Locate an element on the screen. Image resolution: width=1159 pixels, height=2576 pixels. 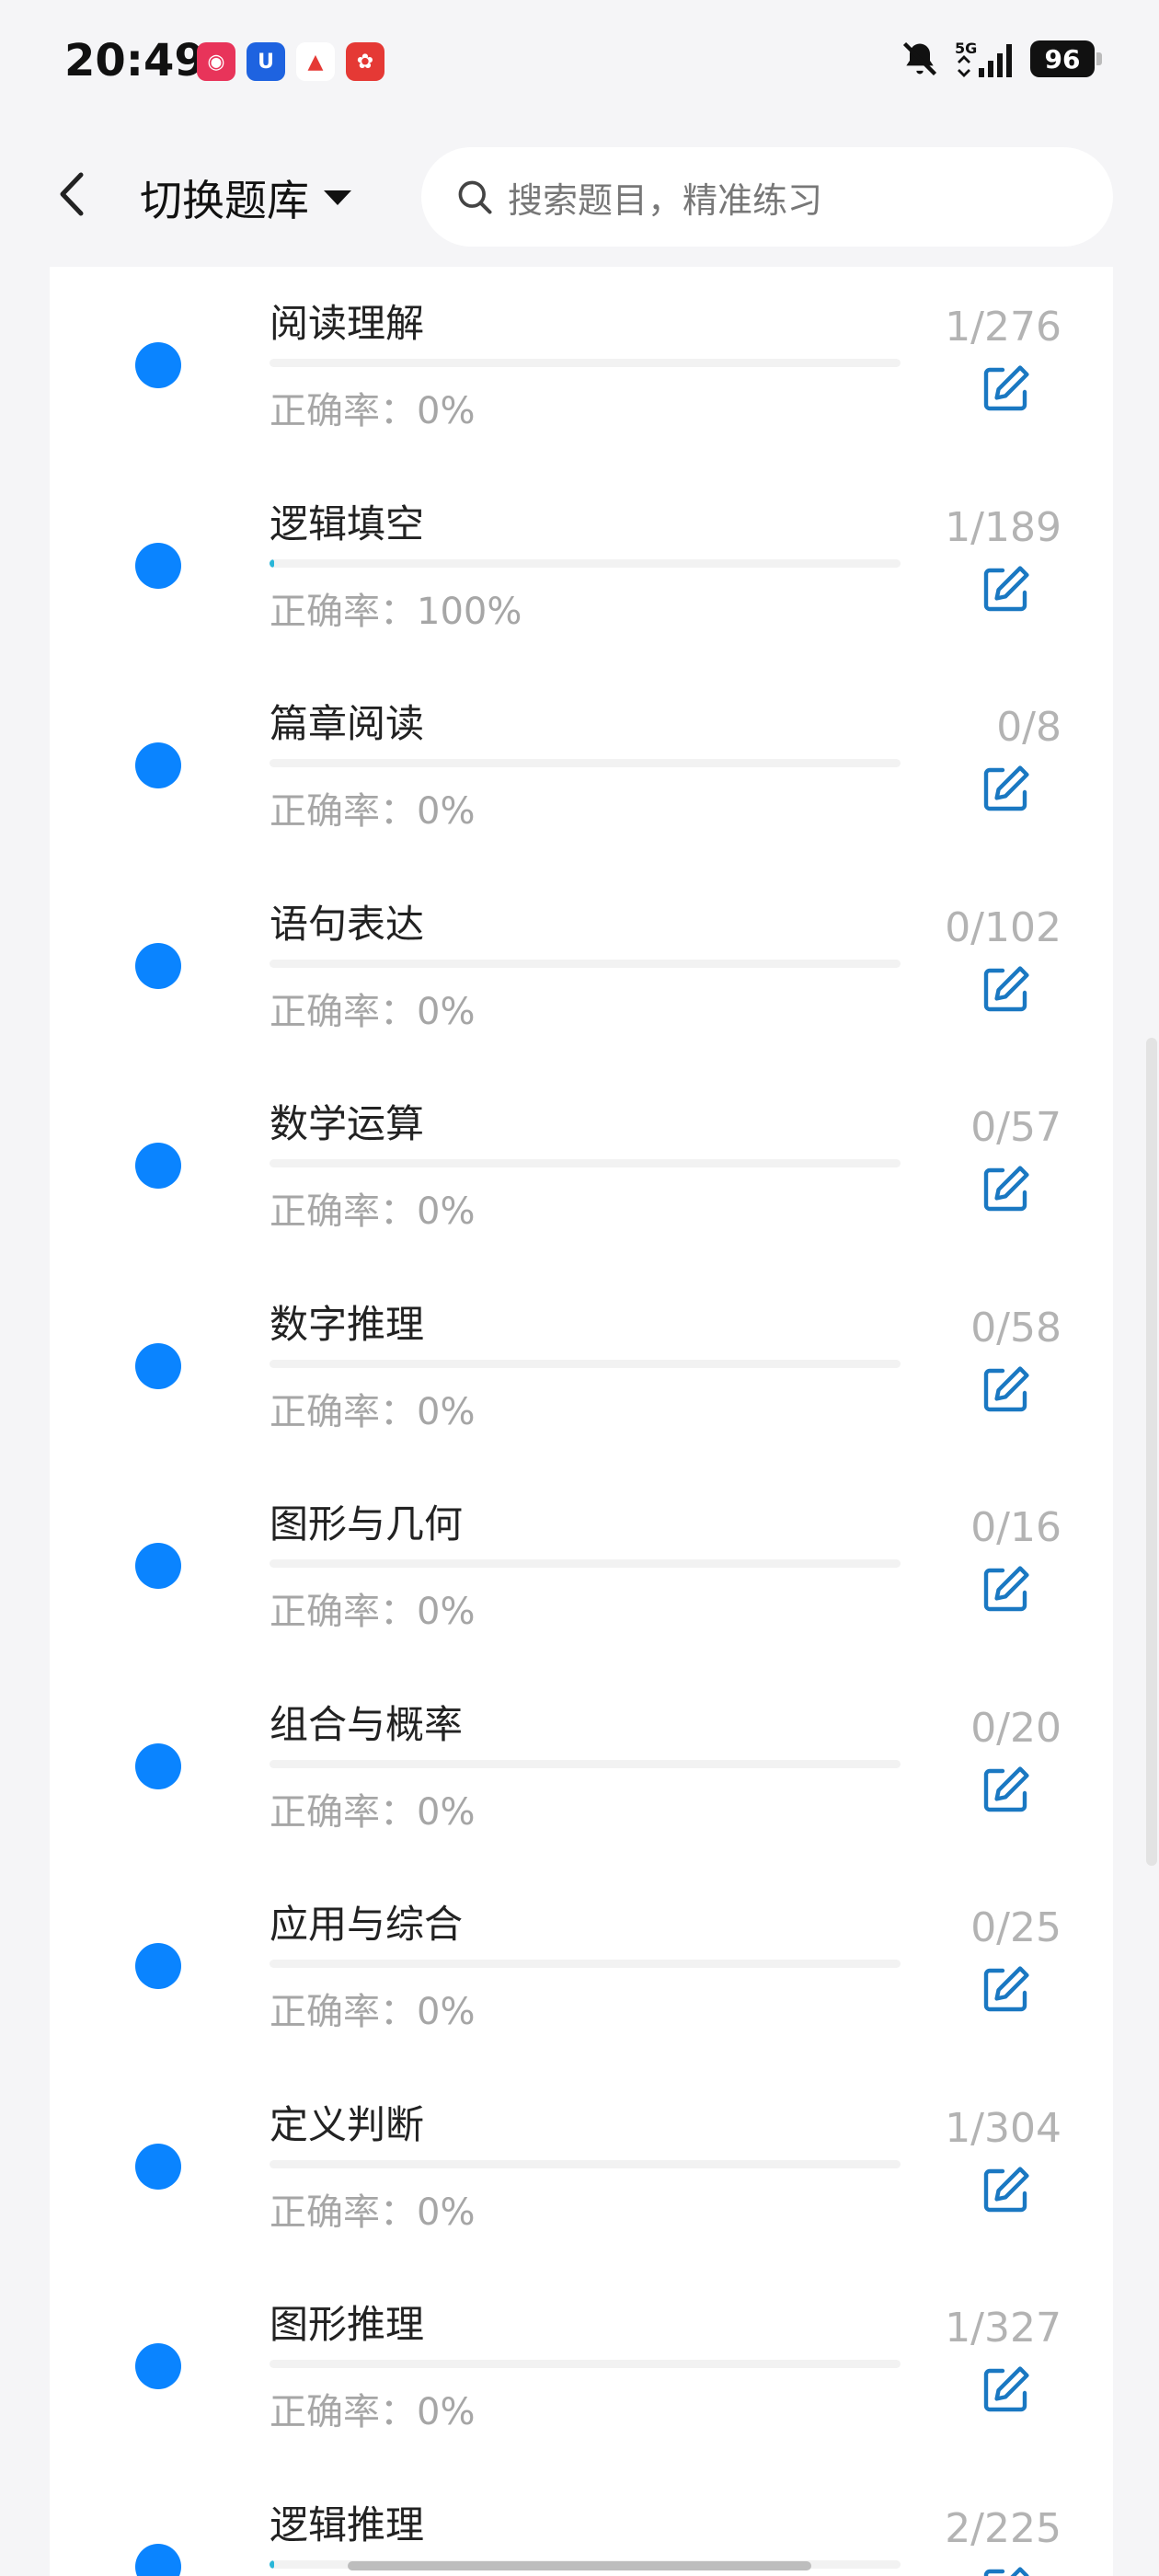
progress-count: 0/16 is located at coordinates (1015, 1527).